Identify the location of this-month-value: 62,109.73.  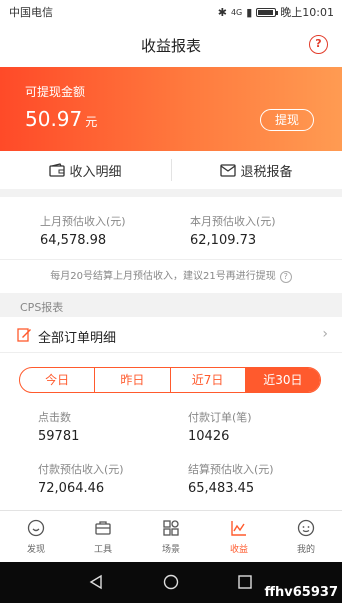
(223, 240).